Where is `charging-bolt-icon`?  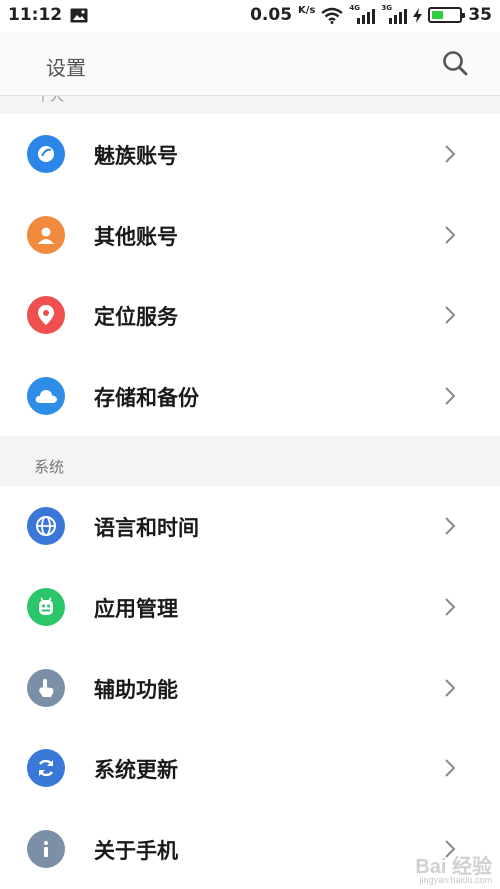 charging-bolt-icon is located at coordinates (418, 15).